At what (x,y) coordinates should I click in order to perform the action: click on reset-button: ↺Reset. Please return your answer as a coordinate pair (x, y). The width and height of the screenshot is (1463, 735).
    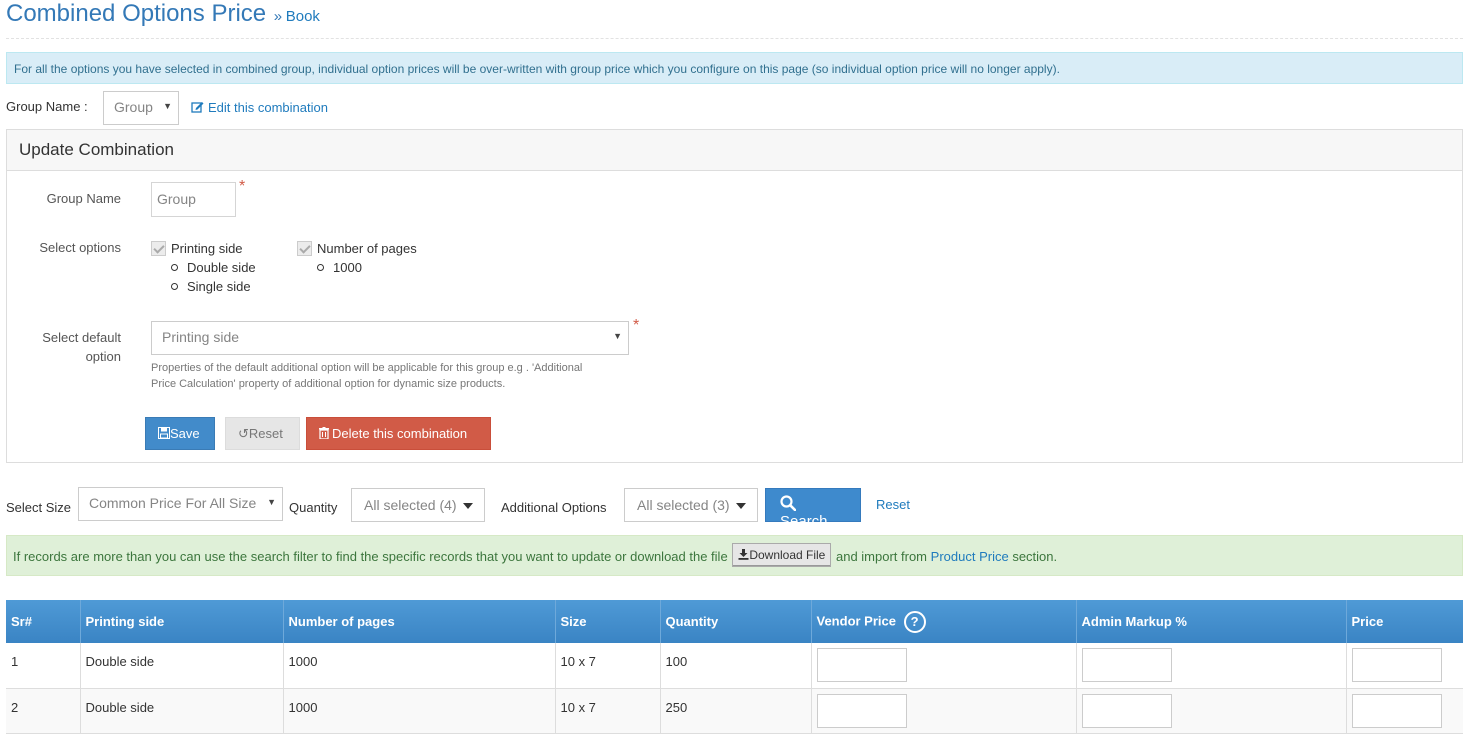
    Looking at the image, I should click on (262, 433).